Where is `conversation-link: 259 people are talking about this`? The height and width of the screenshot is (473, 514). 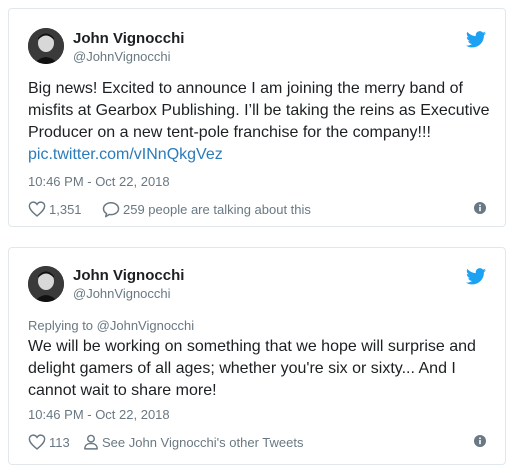 conversation-link: 259 people are talking about this is located at coordinates (206, 209).